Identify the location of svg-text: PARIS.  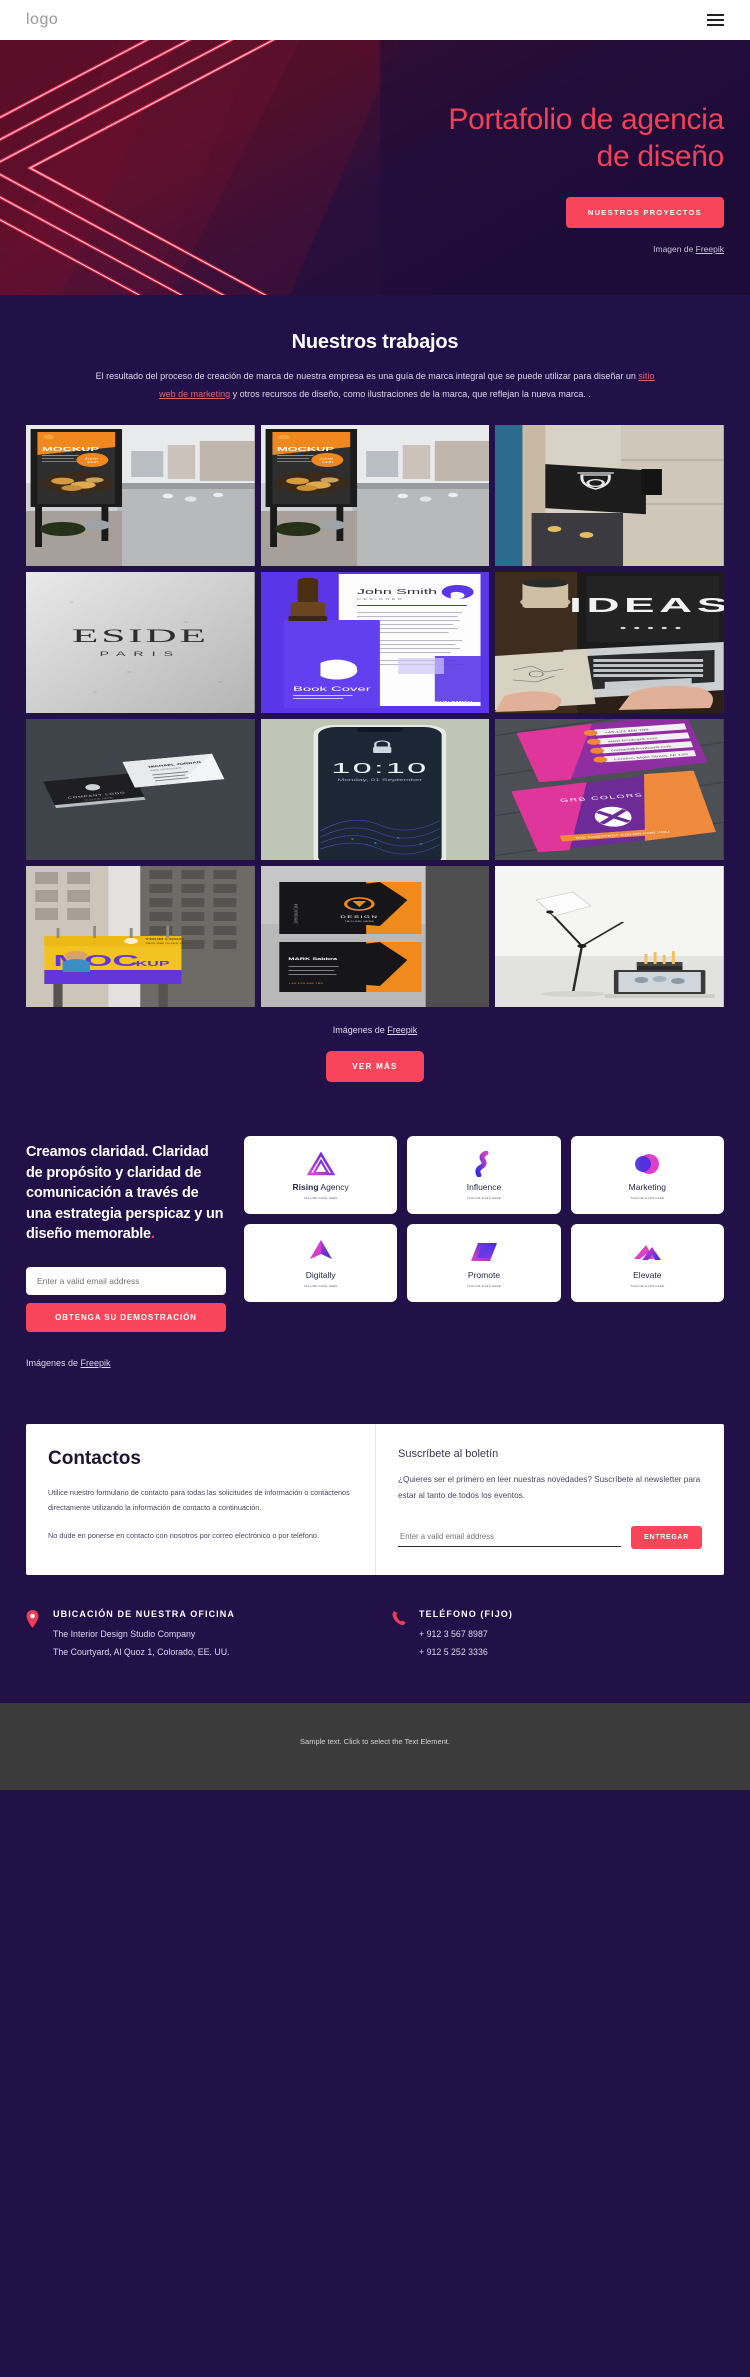
(141, 654).